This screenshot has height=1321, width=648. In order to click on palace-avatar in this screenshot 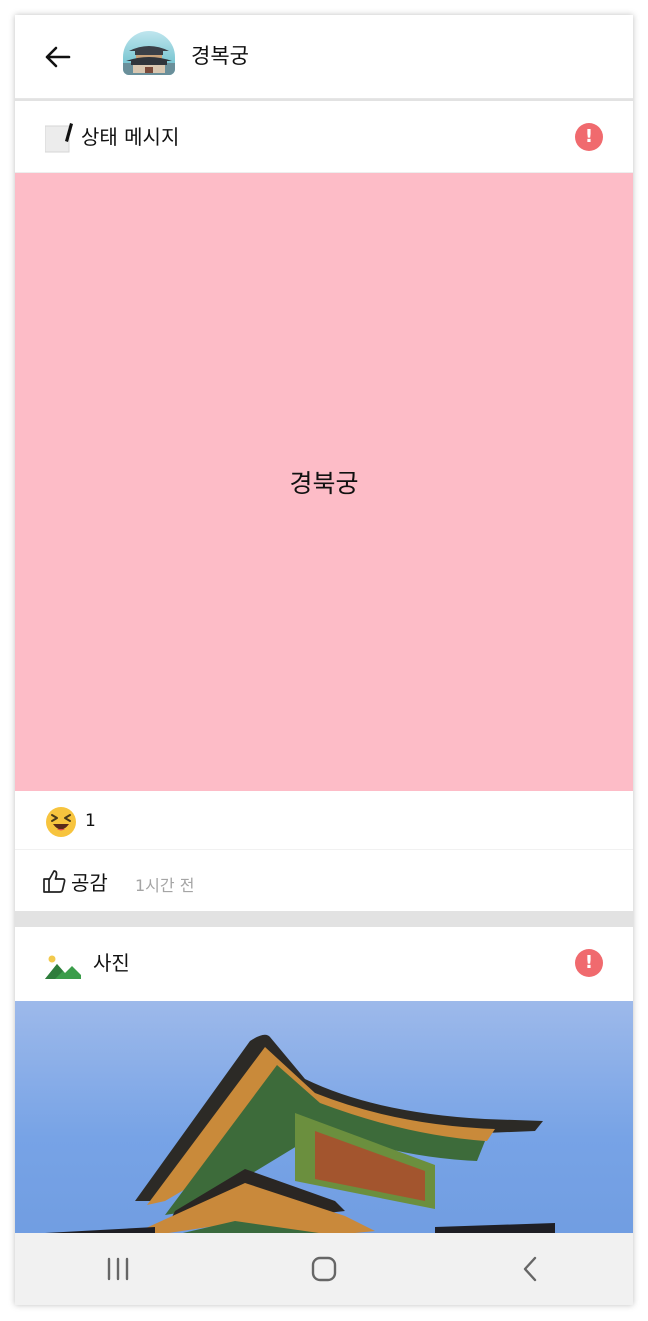, I will do `click(149, 53)`.